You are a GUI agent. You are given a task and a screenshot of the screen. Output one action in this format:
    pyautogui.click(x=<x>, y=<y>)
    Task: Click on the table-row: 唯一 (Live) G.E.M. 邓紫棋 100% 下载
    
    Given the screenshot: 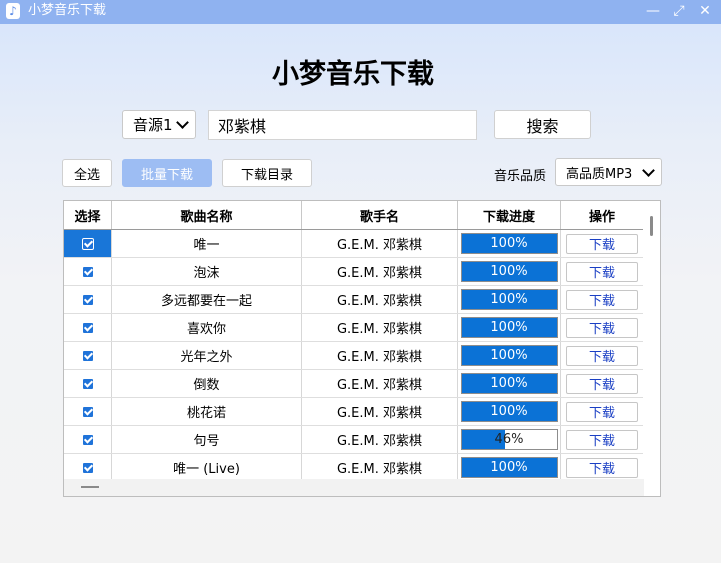 What is the action you would take?
    pyautogui.click(x=354, y=468)
    